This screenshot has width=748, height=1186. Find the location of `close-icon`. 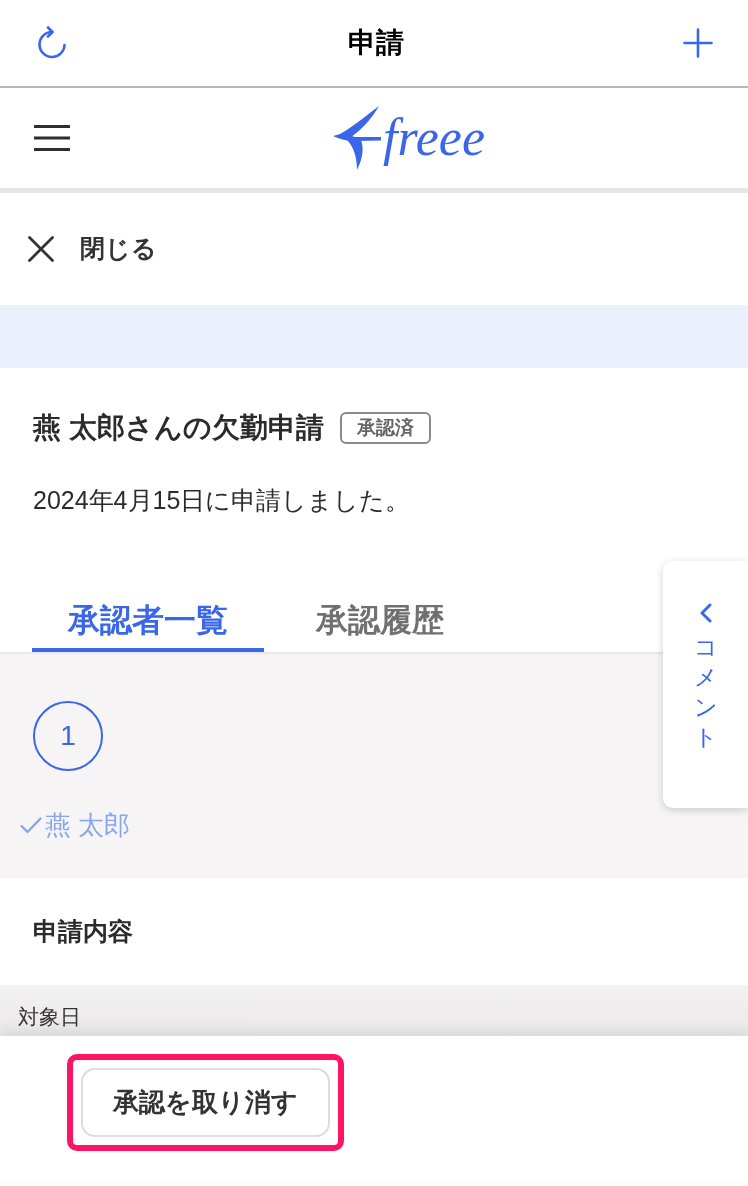

close-icon is located at coordinates (41, 249).